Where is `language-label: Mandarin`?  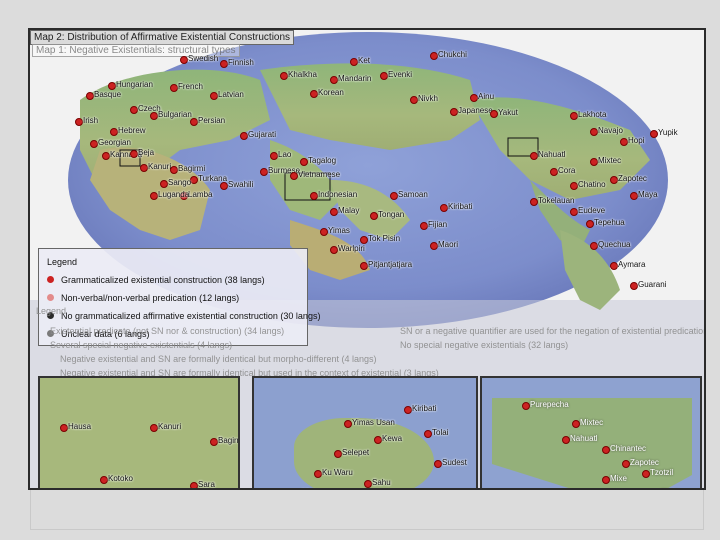 language-label: Mandarin is located at coordinates (355, 78).